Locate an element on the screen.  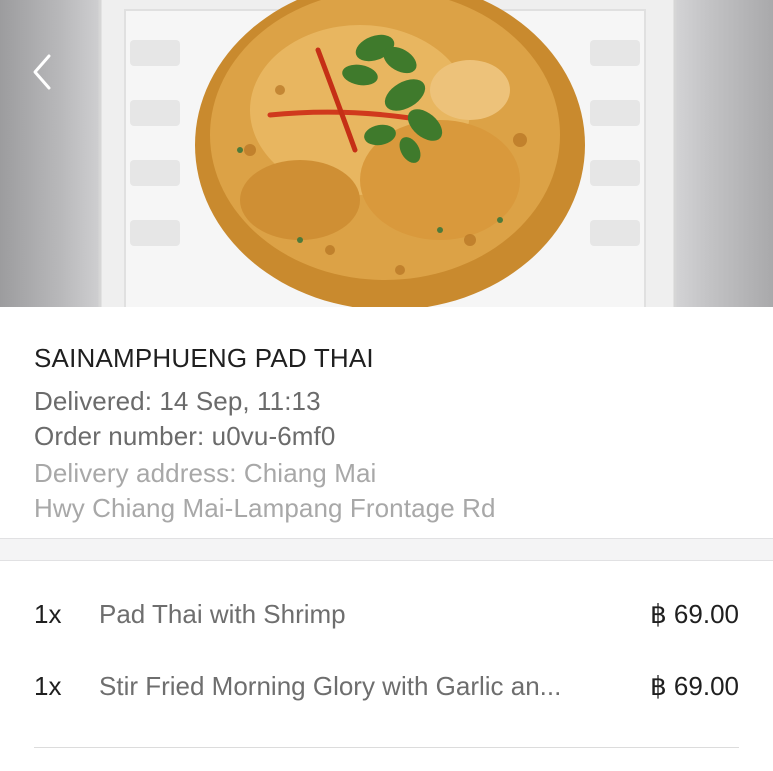
address-line-2: Hwy Chiang Mai-Lampang Frontage Rd is located at coordinates (265, 508).